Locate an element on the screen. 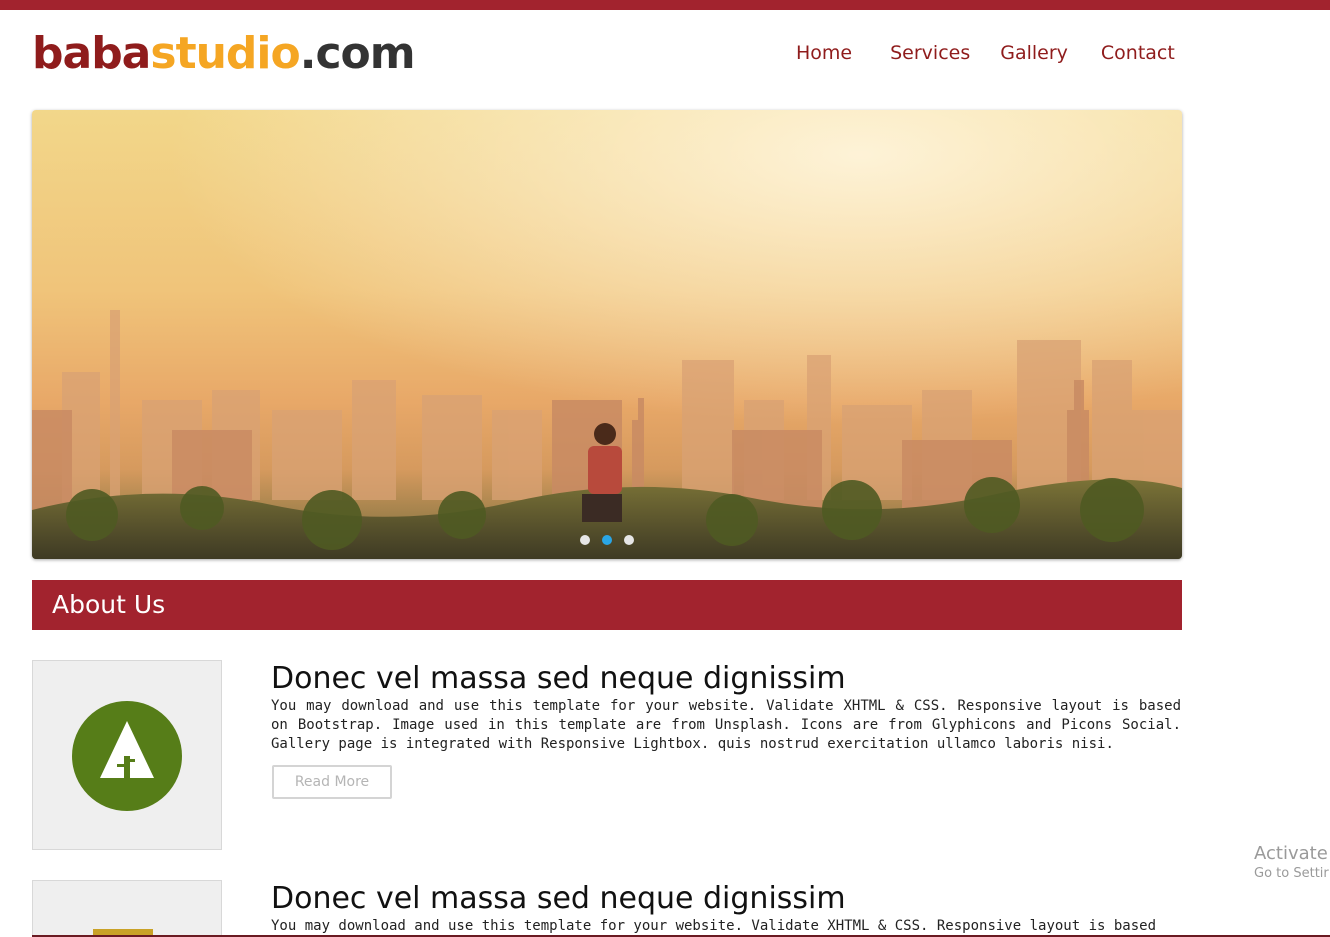 The width and height of the screenshot is (1330, 937). about-header-bar: About Us is located at coordinates (607, 605).